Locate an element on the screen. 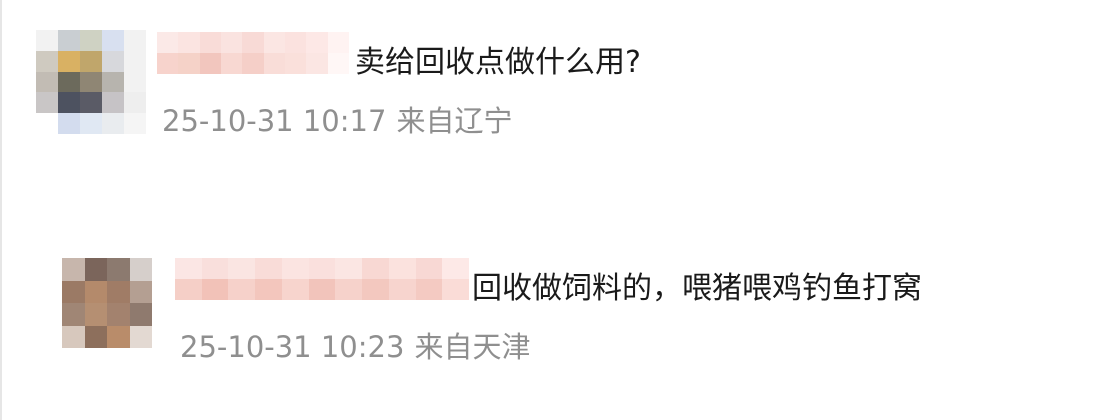 The height and width of the screenshot is (420, 1118). comment-text: 回收做饲料的，喂猪喂鸡钓鱼打窝 is located at coordinates (697, 288).